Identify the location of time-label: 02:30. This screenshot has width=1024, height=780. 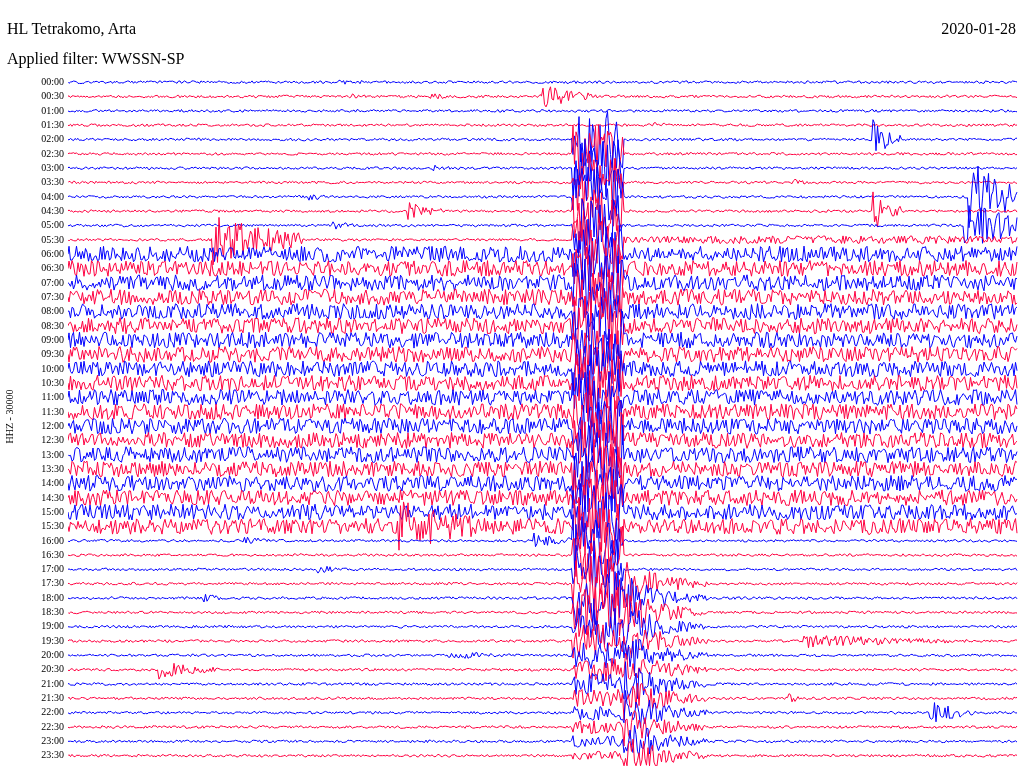
(52, 153).